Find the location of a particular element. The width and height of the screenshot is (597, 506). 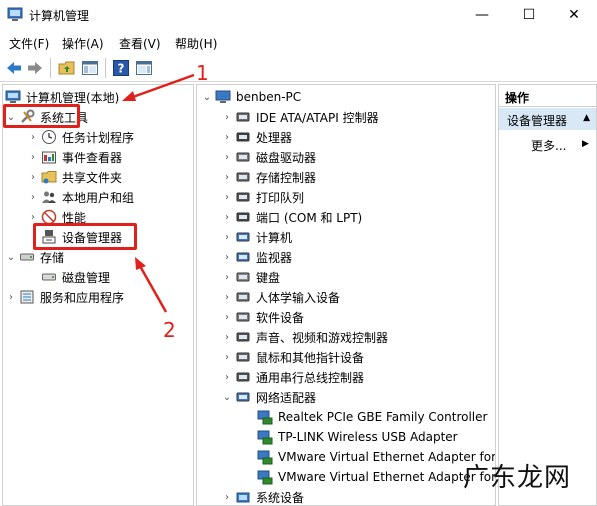

device-category: › IDE ATA/ATAPI 控制器 is located at coordinates (300, 117).